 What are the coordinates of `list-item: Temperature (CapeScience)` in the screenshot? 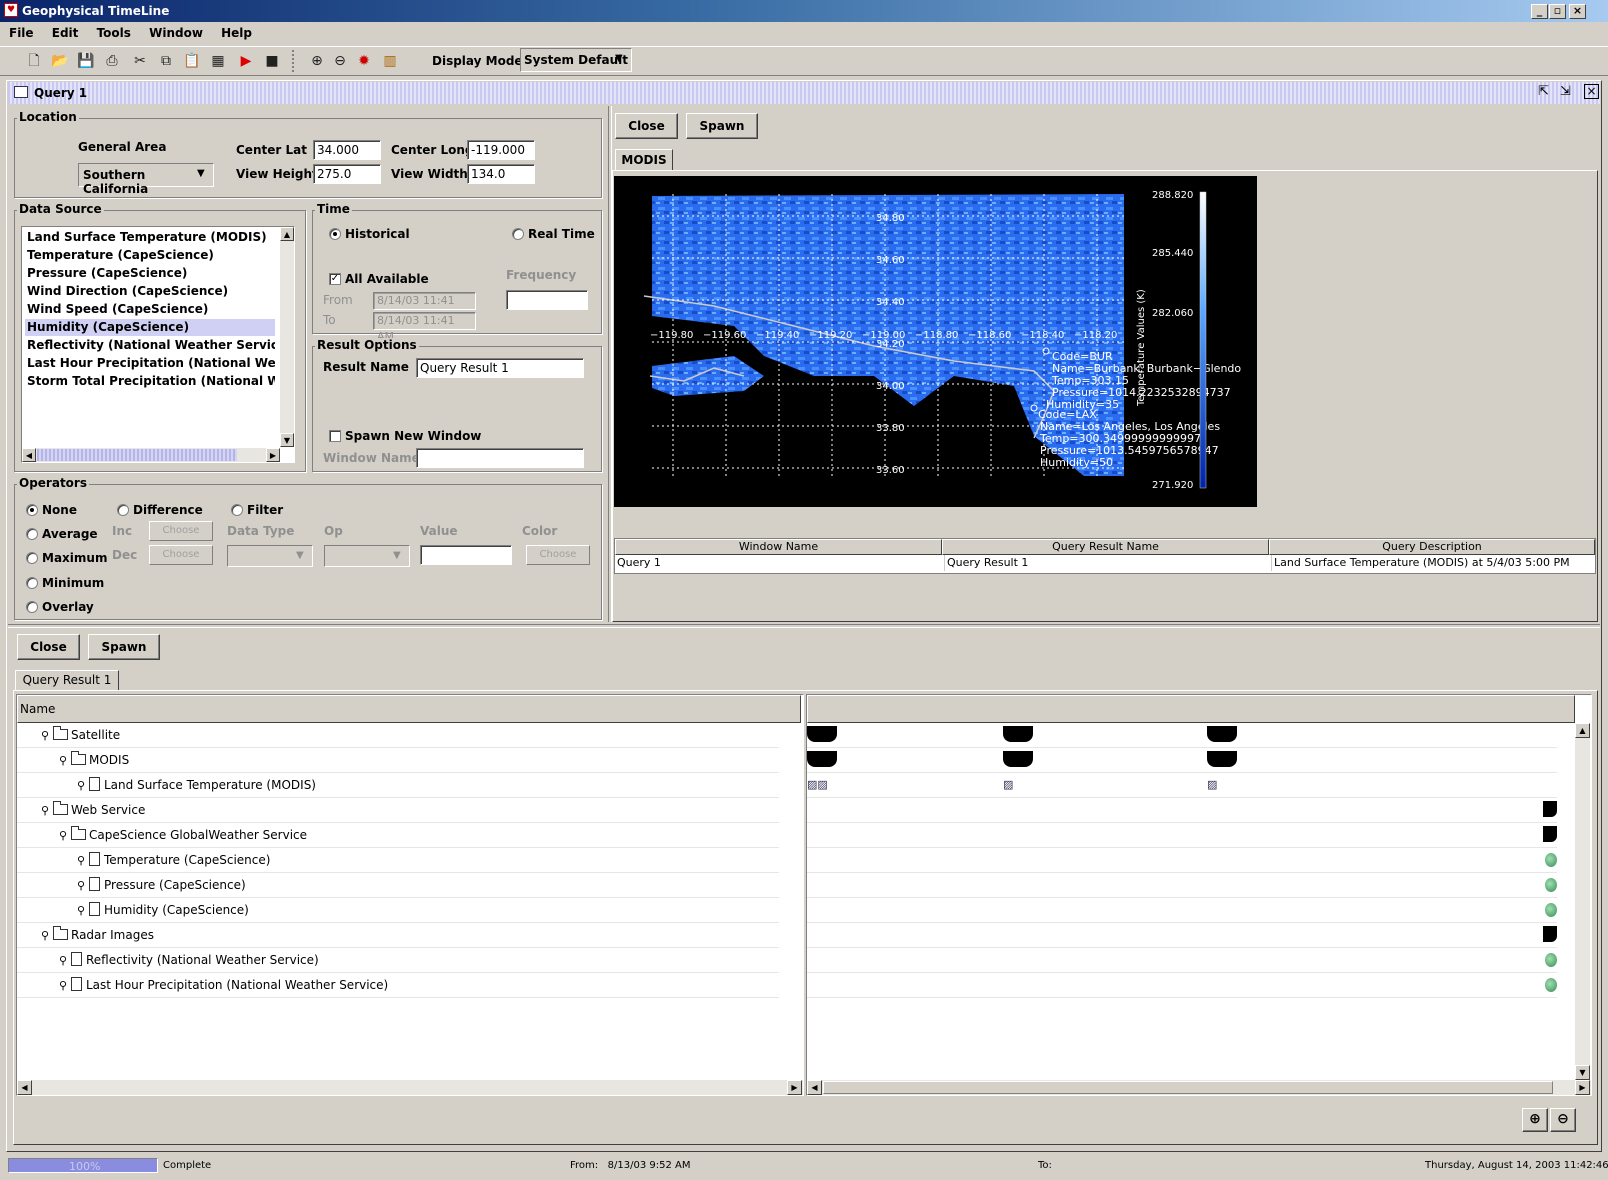 It's located at (150, 255).